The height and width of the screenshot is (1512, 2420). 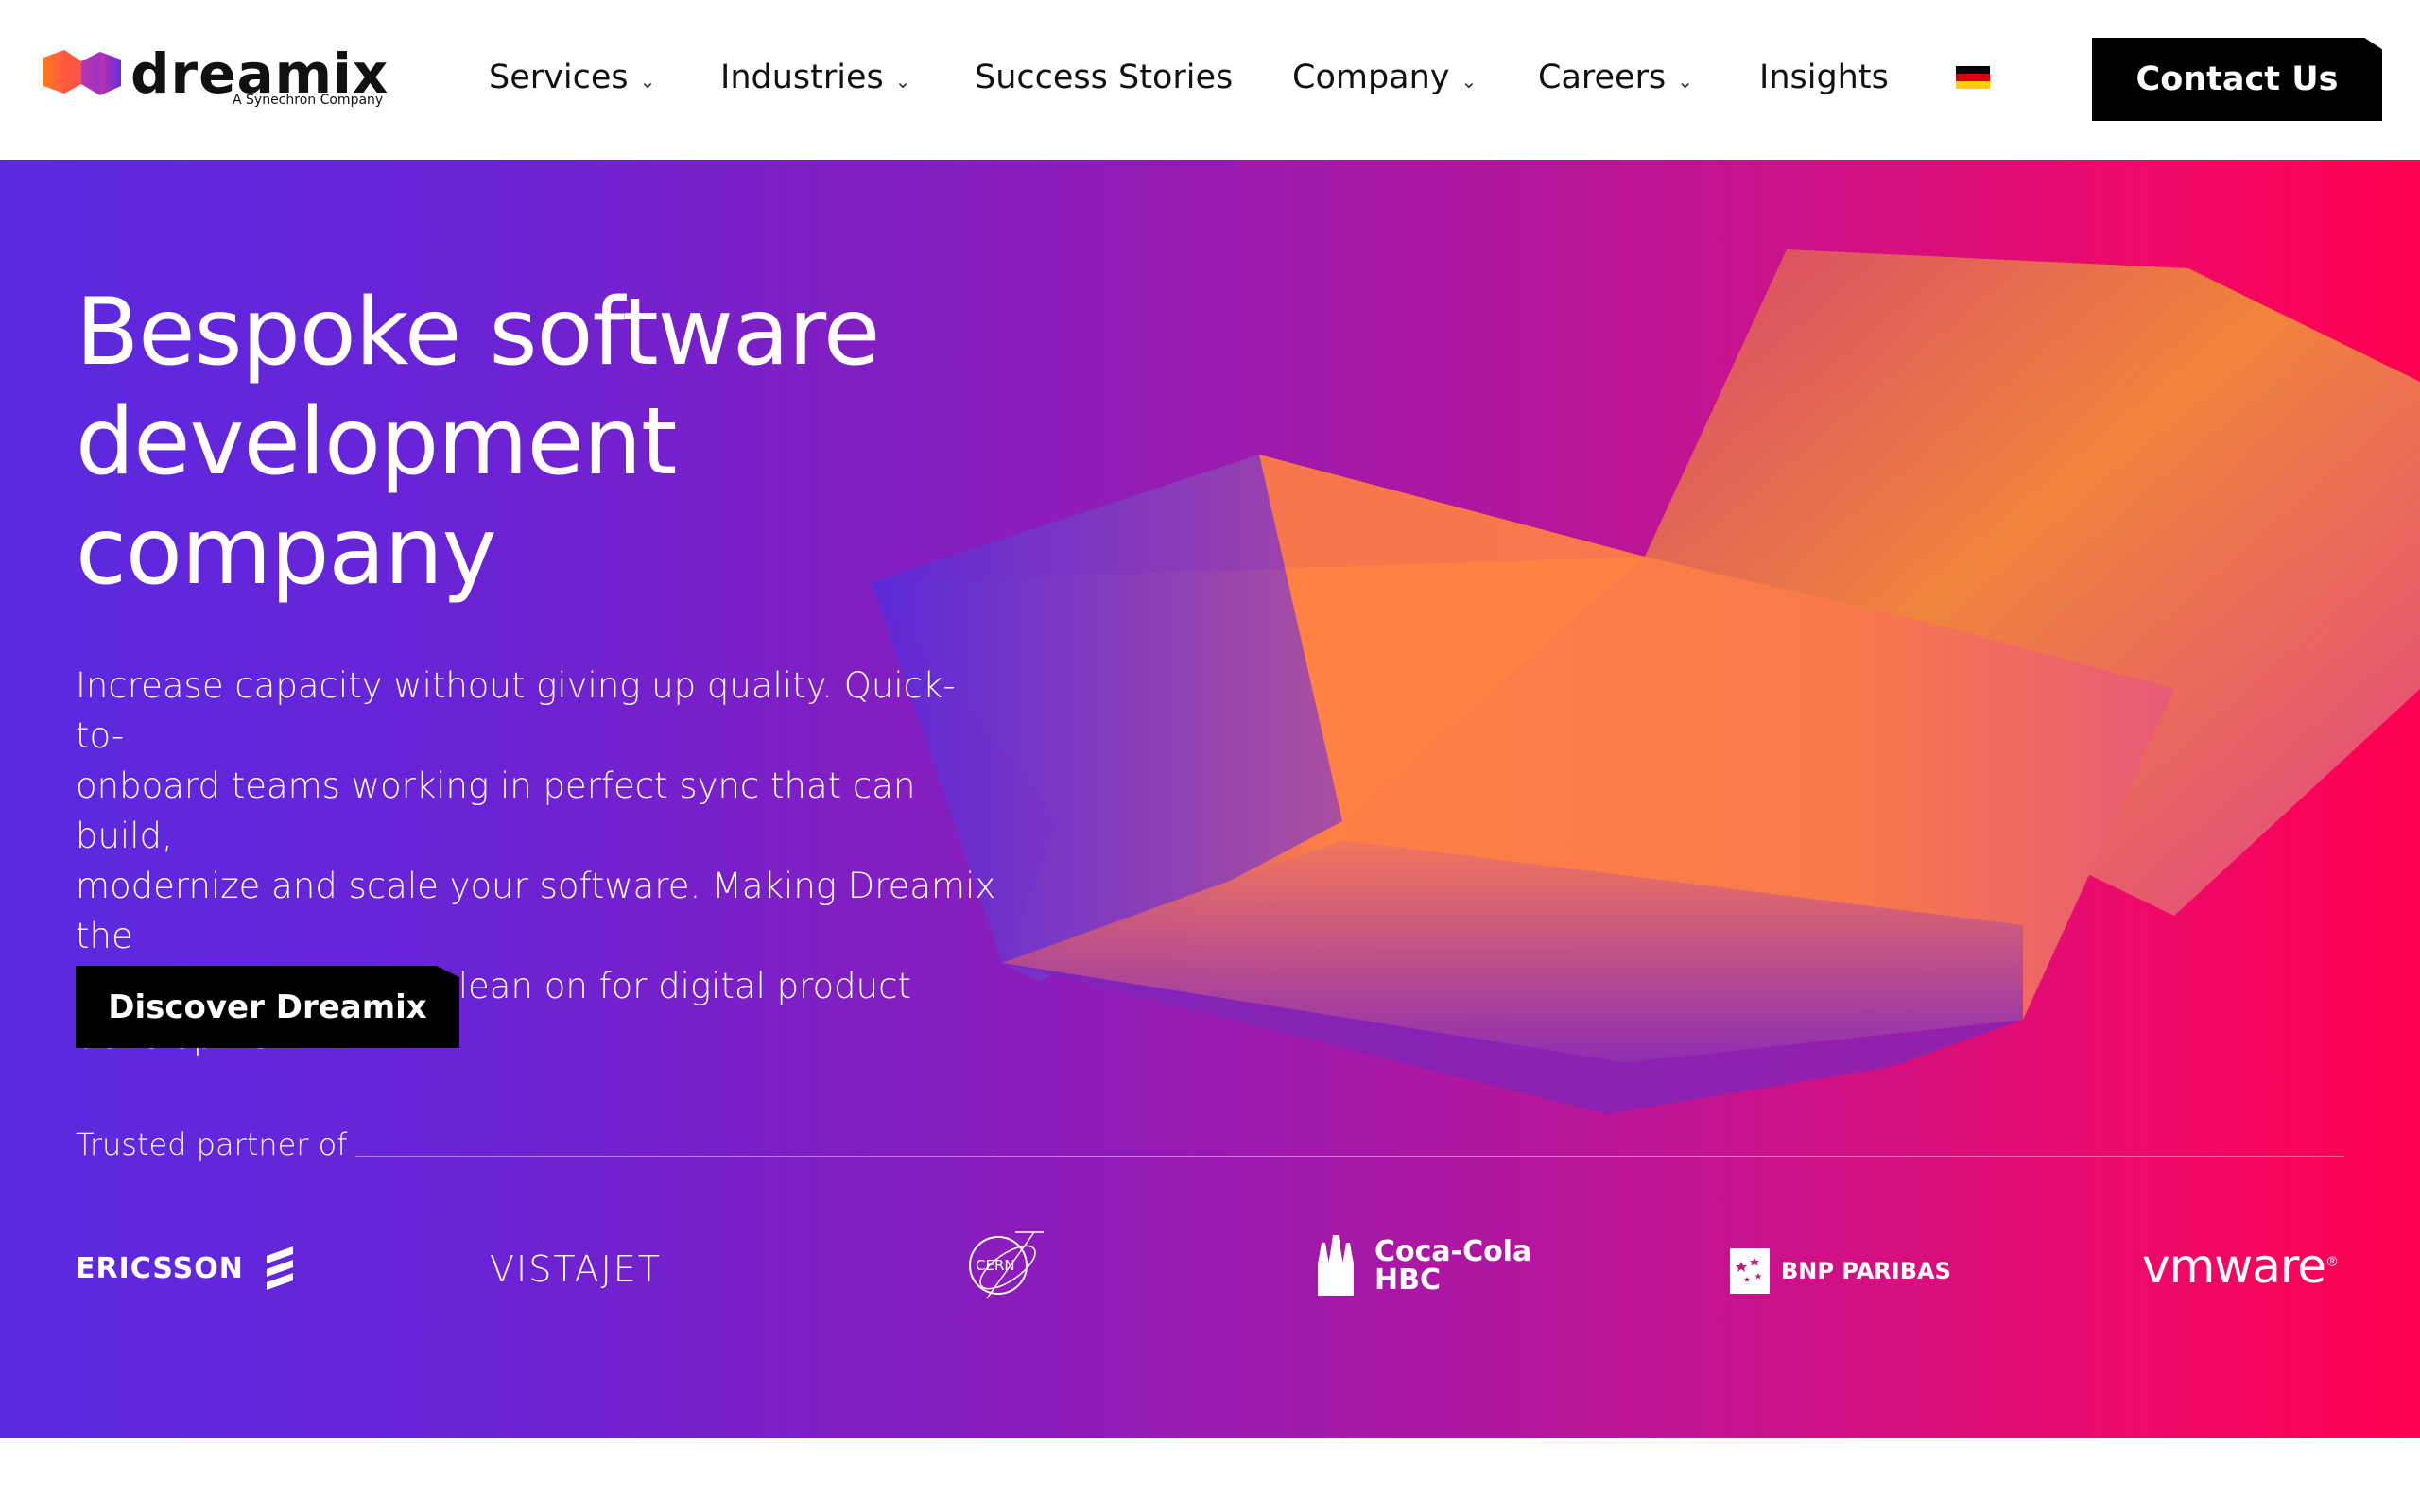 What do you see at coordinates (2234, 1266) in the screenshot?
I see `vmware-text: vmware` at bounding box center [2234, 1266].